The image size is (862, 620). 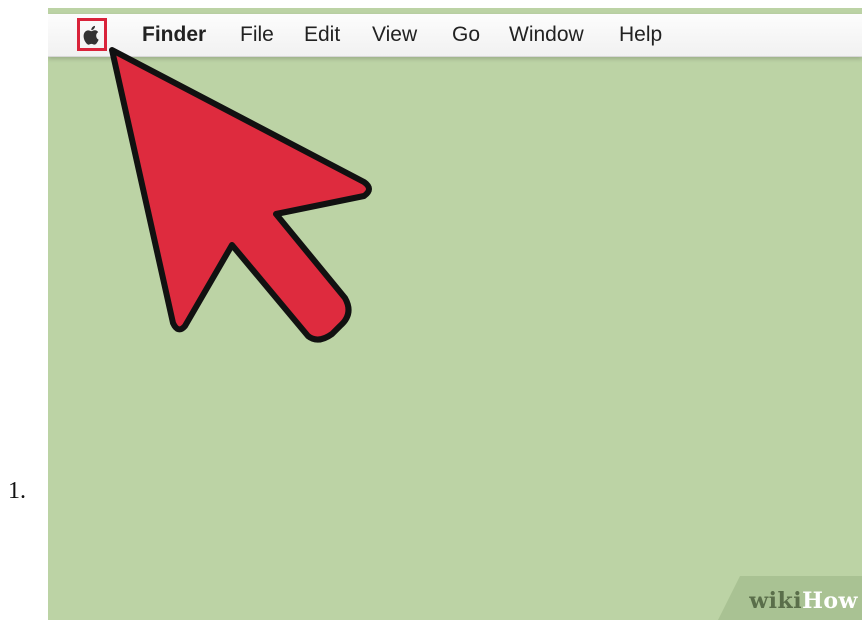 What do you see at coordinates (17, 491) in the screenshot?
I see `step-number: 1.` at bounding box center [17, 491].